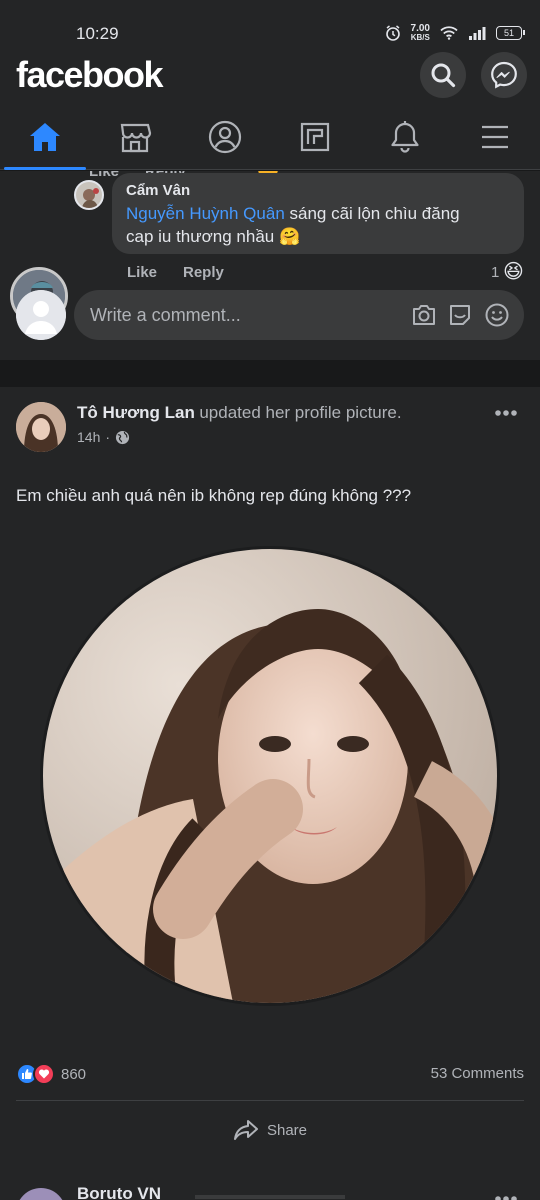 This screenshot has width=540, height=1200. I want to click on tab-profile, so click(225, 137).